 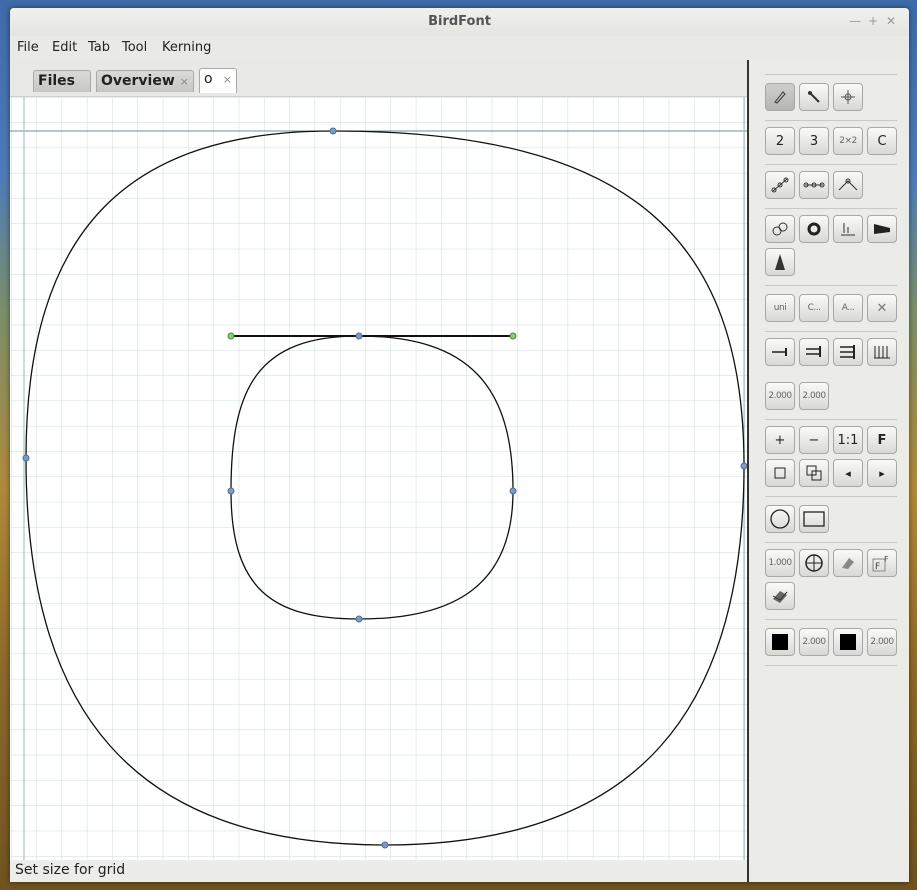 I want to click on curve-points-icon, so click(x=780, y=185).